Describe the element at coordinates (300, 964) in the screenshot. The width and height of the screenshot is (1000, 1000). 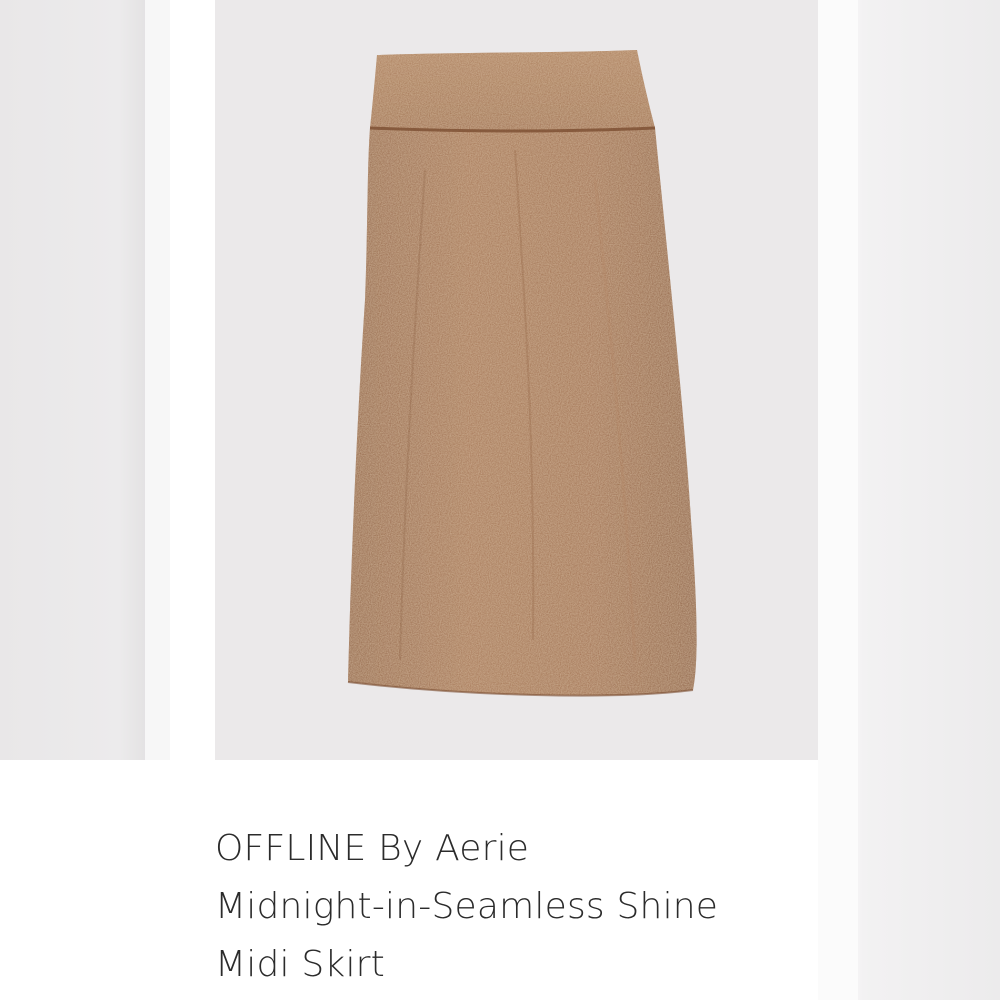
I see `product-title-line-3: Midi Skirt` at that location.